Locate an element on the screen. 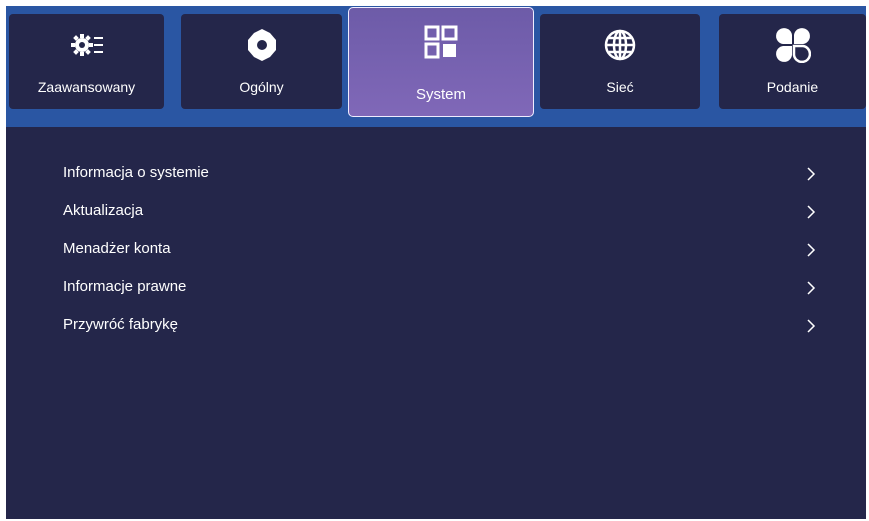 Image resolution: width=869 pixels, height=521 pixels. tab-label: Podanie is located at coordinates (792, 87).